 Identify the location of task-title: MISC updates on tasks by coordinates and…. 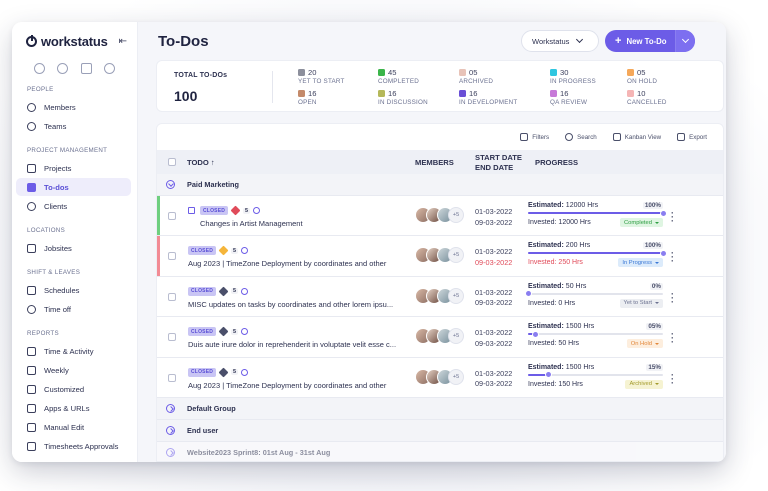
(290, 304).